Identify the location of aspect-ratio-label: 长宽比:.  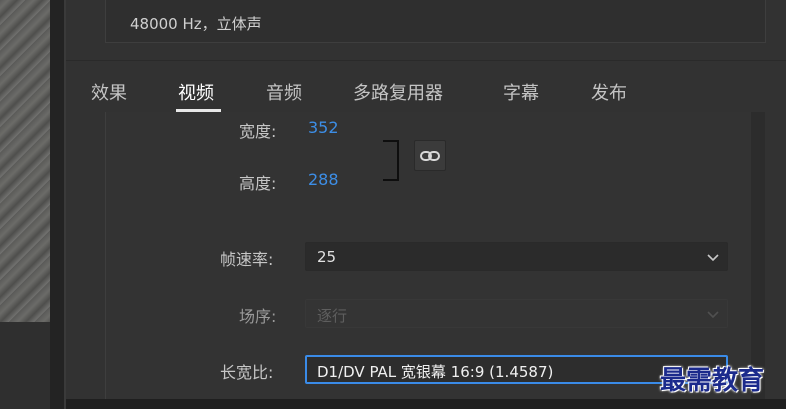
(247, 372).